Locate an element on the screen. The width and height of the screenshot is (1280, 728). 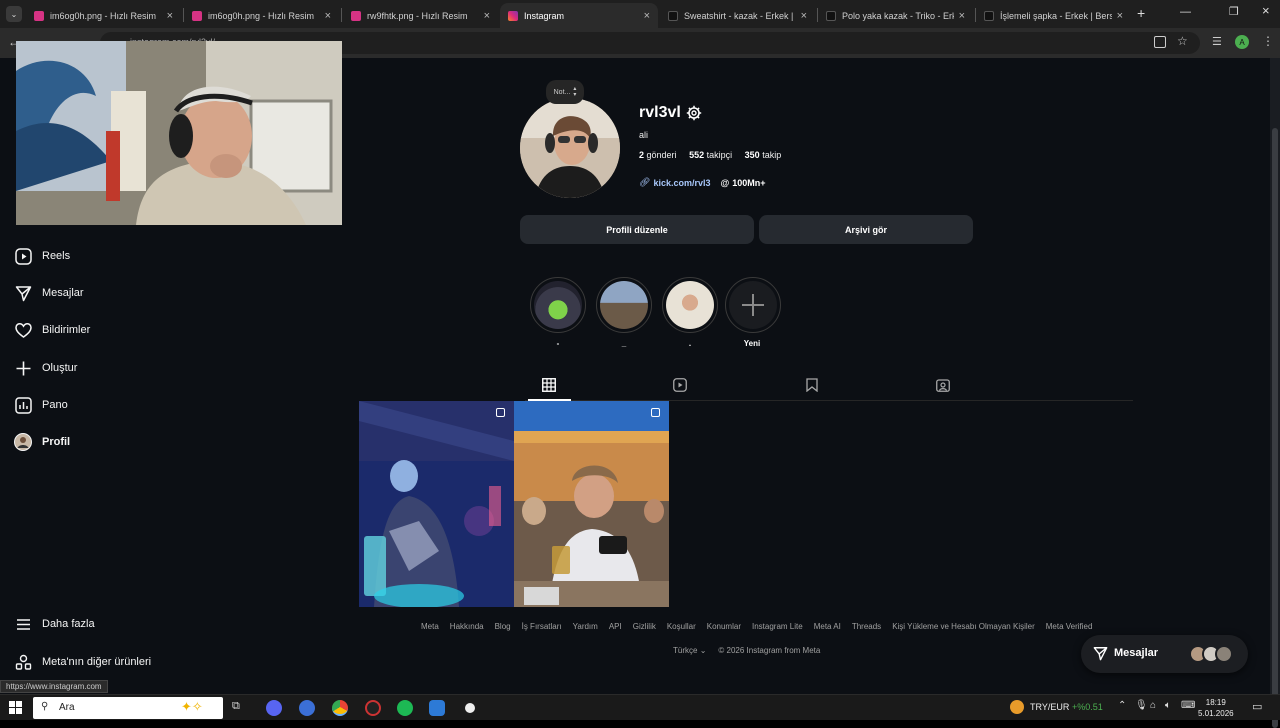
edit-profile-button: Profili düzenle is located at coordinates (637, 229).